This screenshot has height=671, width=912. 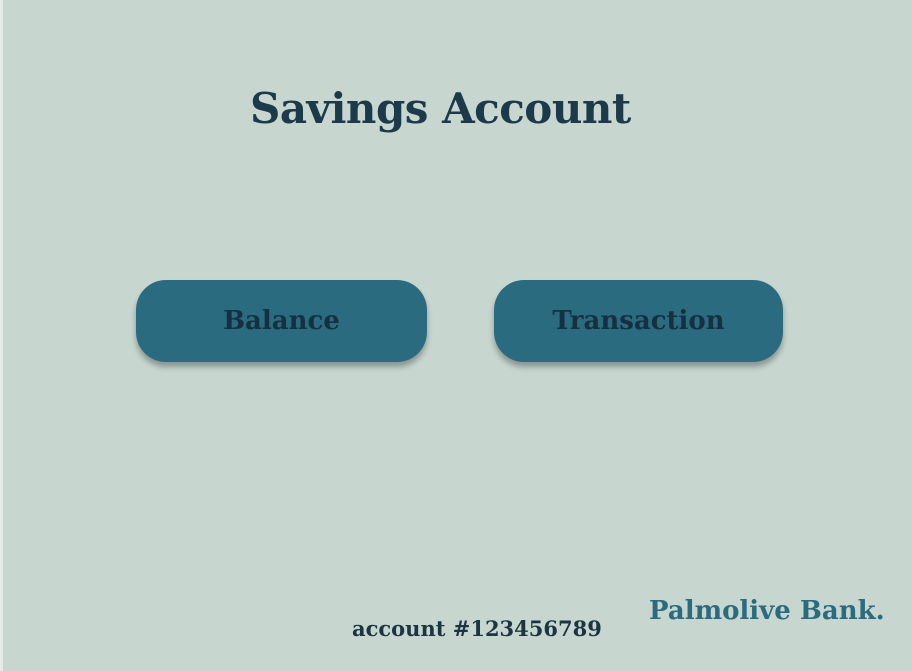 I want to click on account-number: account #123456789, so click(x=477, y=628).